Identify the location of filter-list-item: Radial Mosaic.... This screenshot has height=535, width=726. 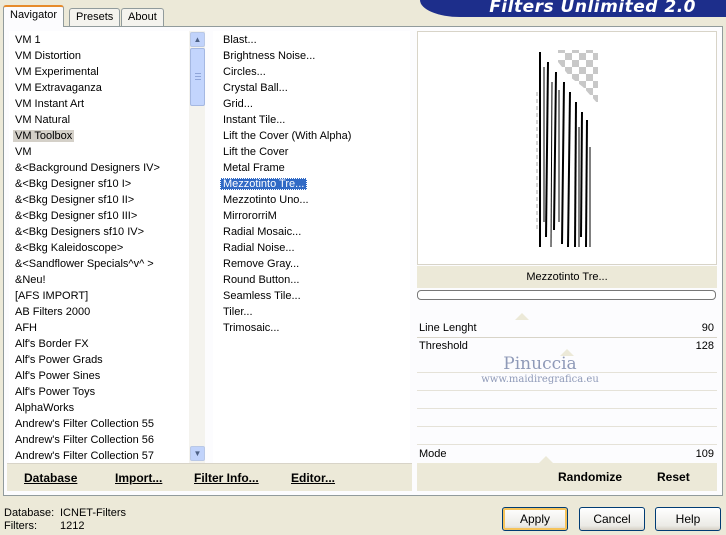
(314, 232).